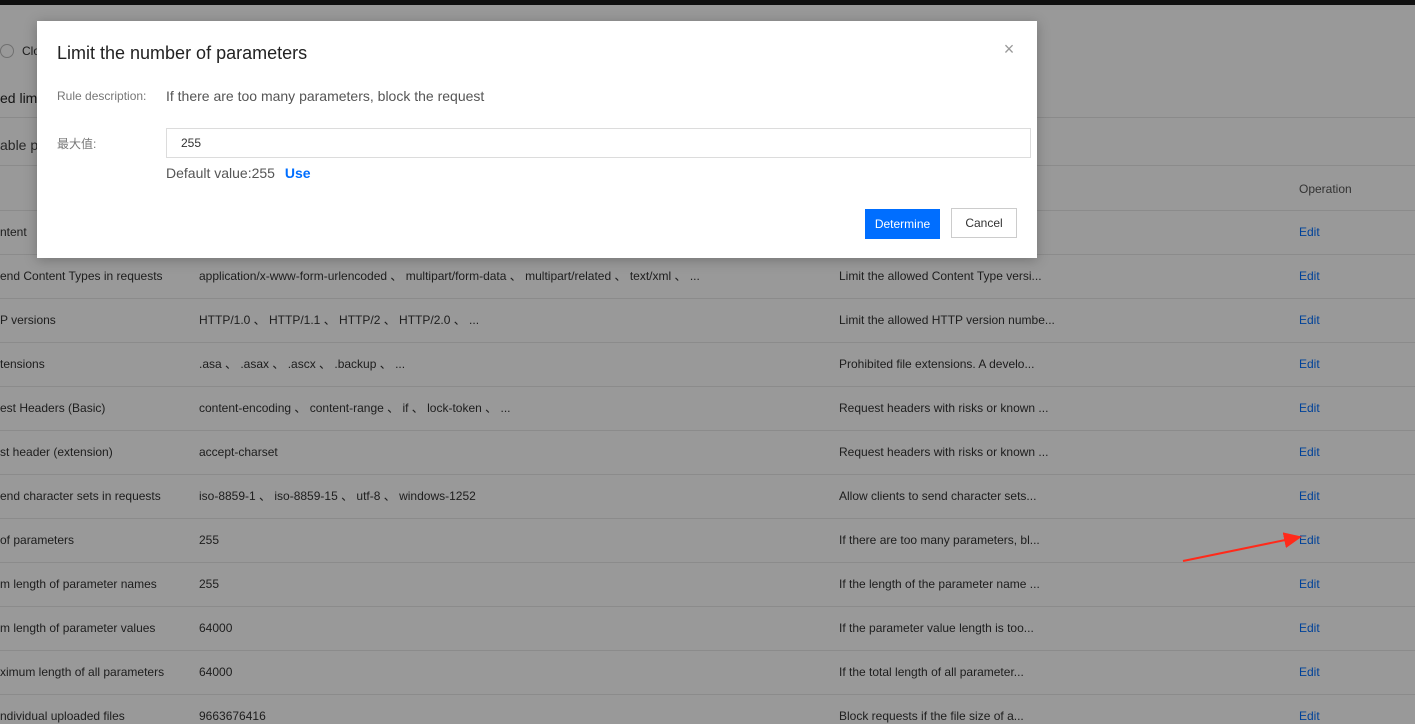 Image resolution: width=1415 pixels, height=724 pixels. Describe the element at coordinates (182, 53) in the screenshot. I see `dialog-title: Limit the number of parameters` at that location.